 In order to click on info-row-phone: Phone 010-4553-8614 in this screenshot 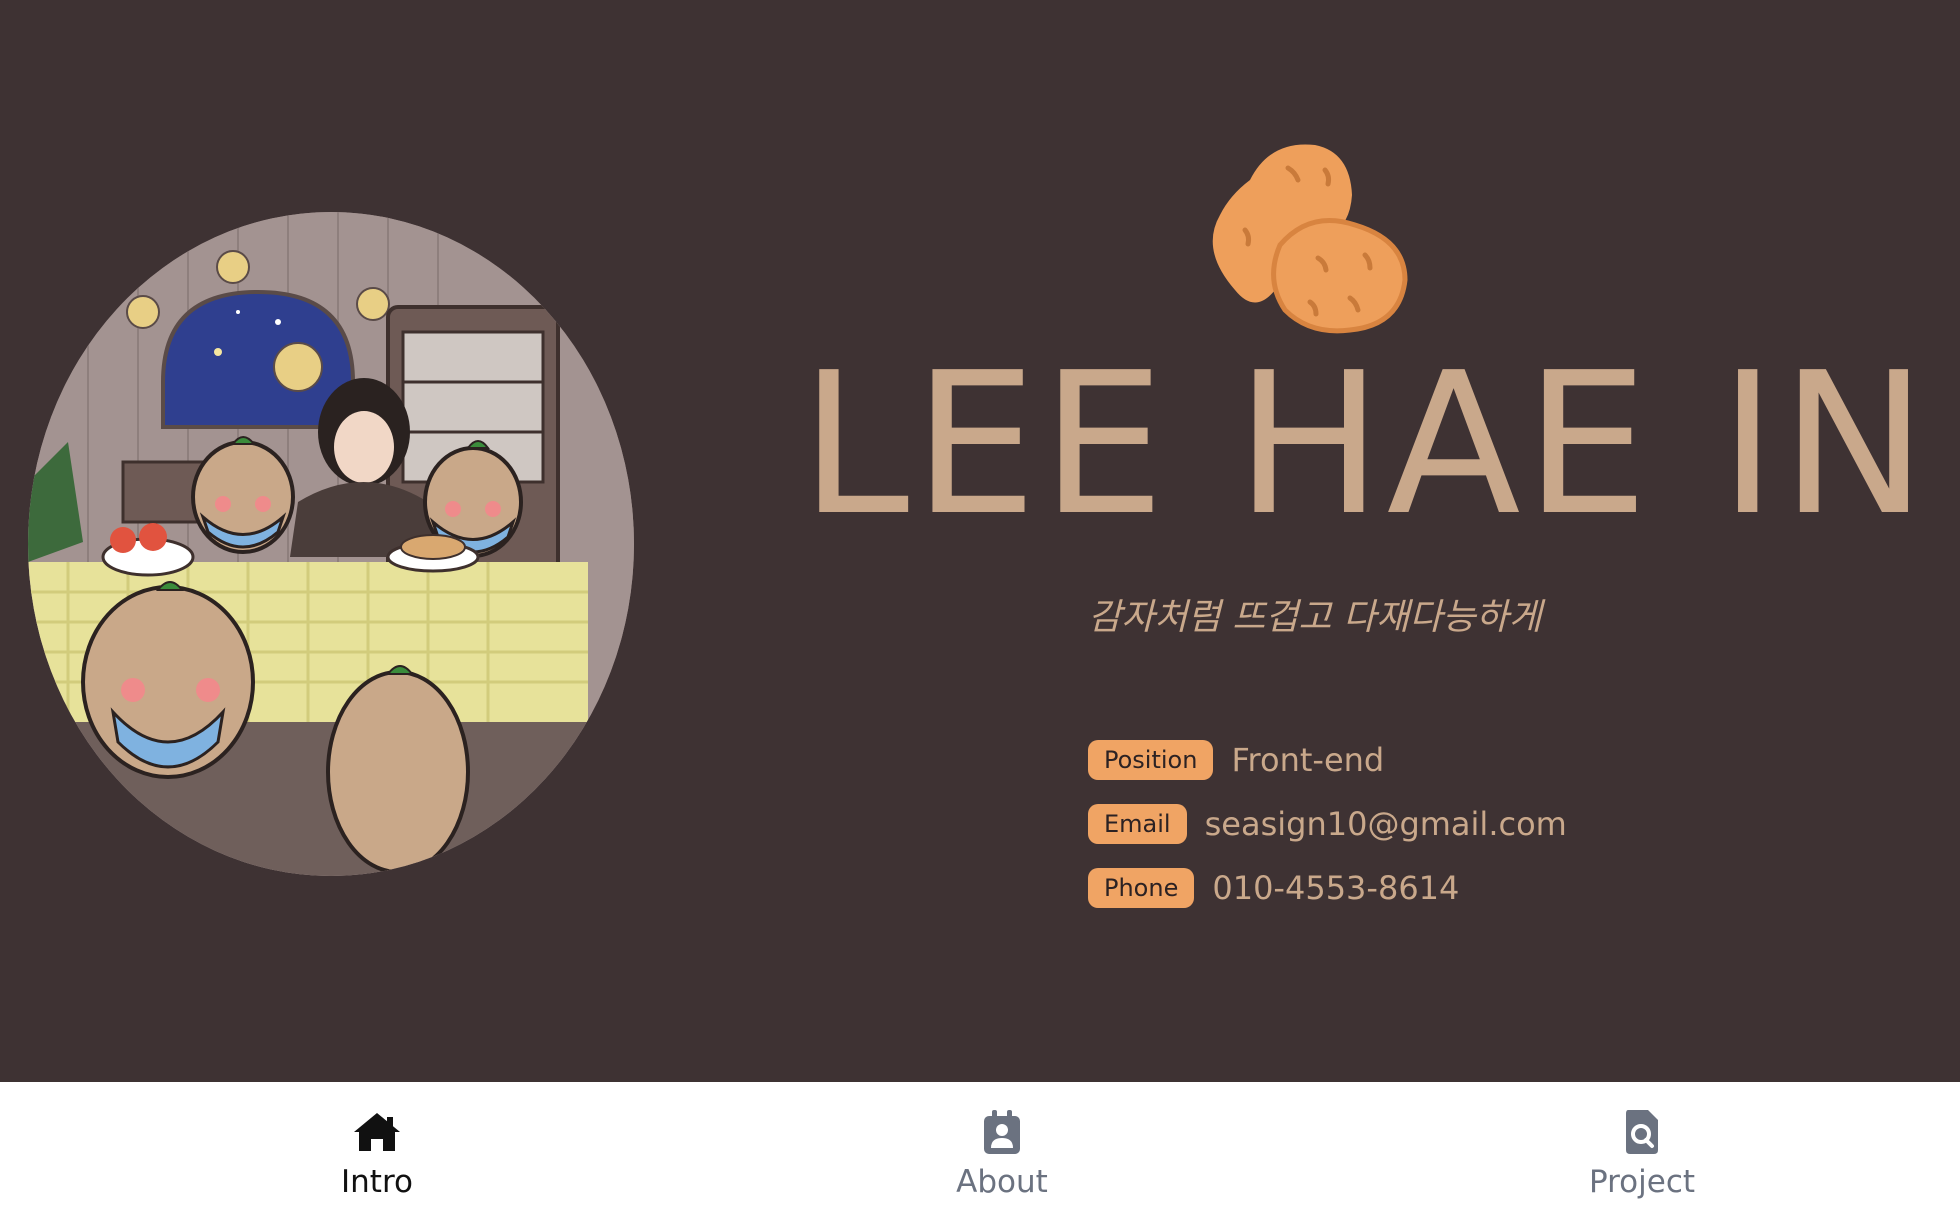, I will do `click(1327, 888)`.